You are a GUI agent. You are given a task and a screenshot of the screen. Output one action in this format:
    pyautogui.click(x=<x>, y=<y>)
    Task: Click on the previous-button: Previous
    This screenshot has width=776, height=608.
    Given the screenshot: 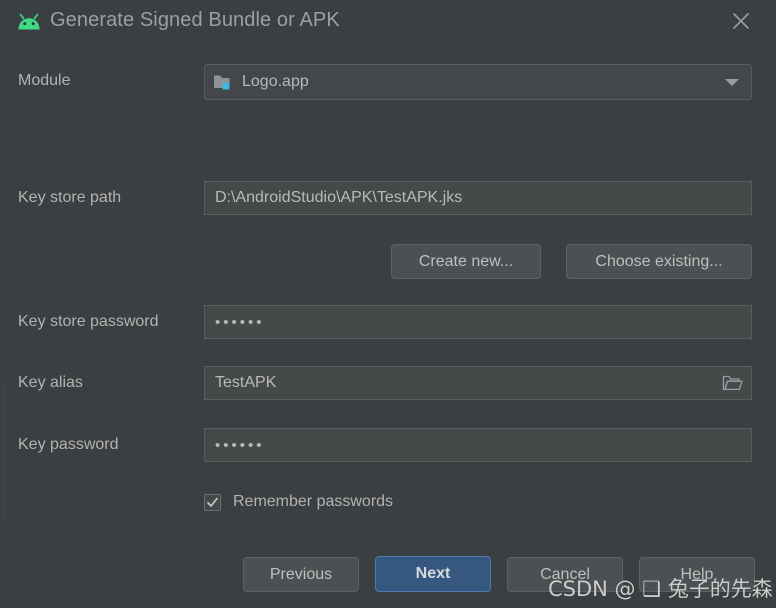 What is the action you would take?
    pyautogui.click(x=301, y=574)
    